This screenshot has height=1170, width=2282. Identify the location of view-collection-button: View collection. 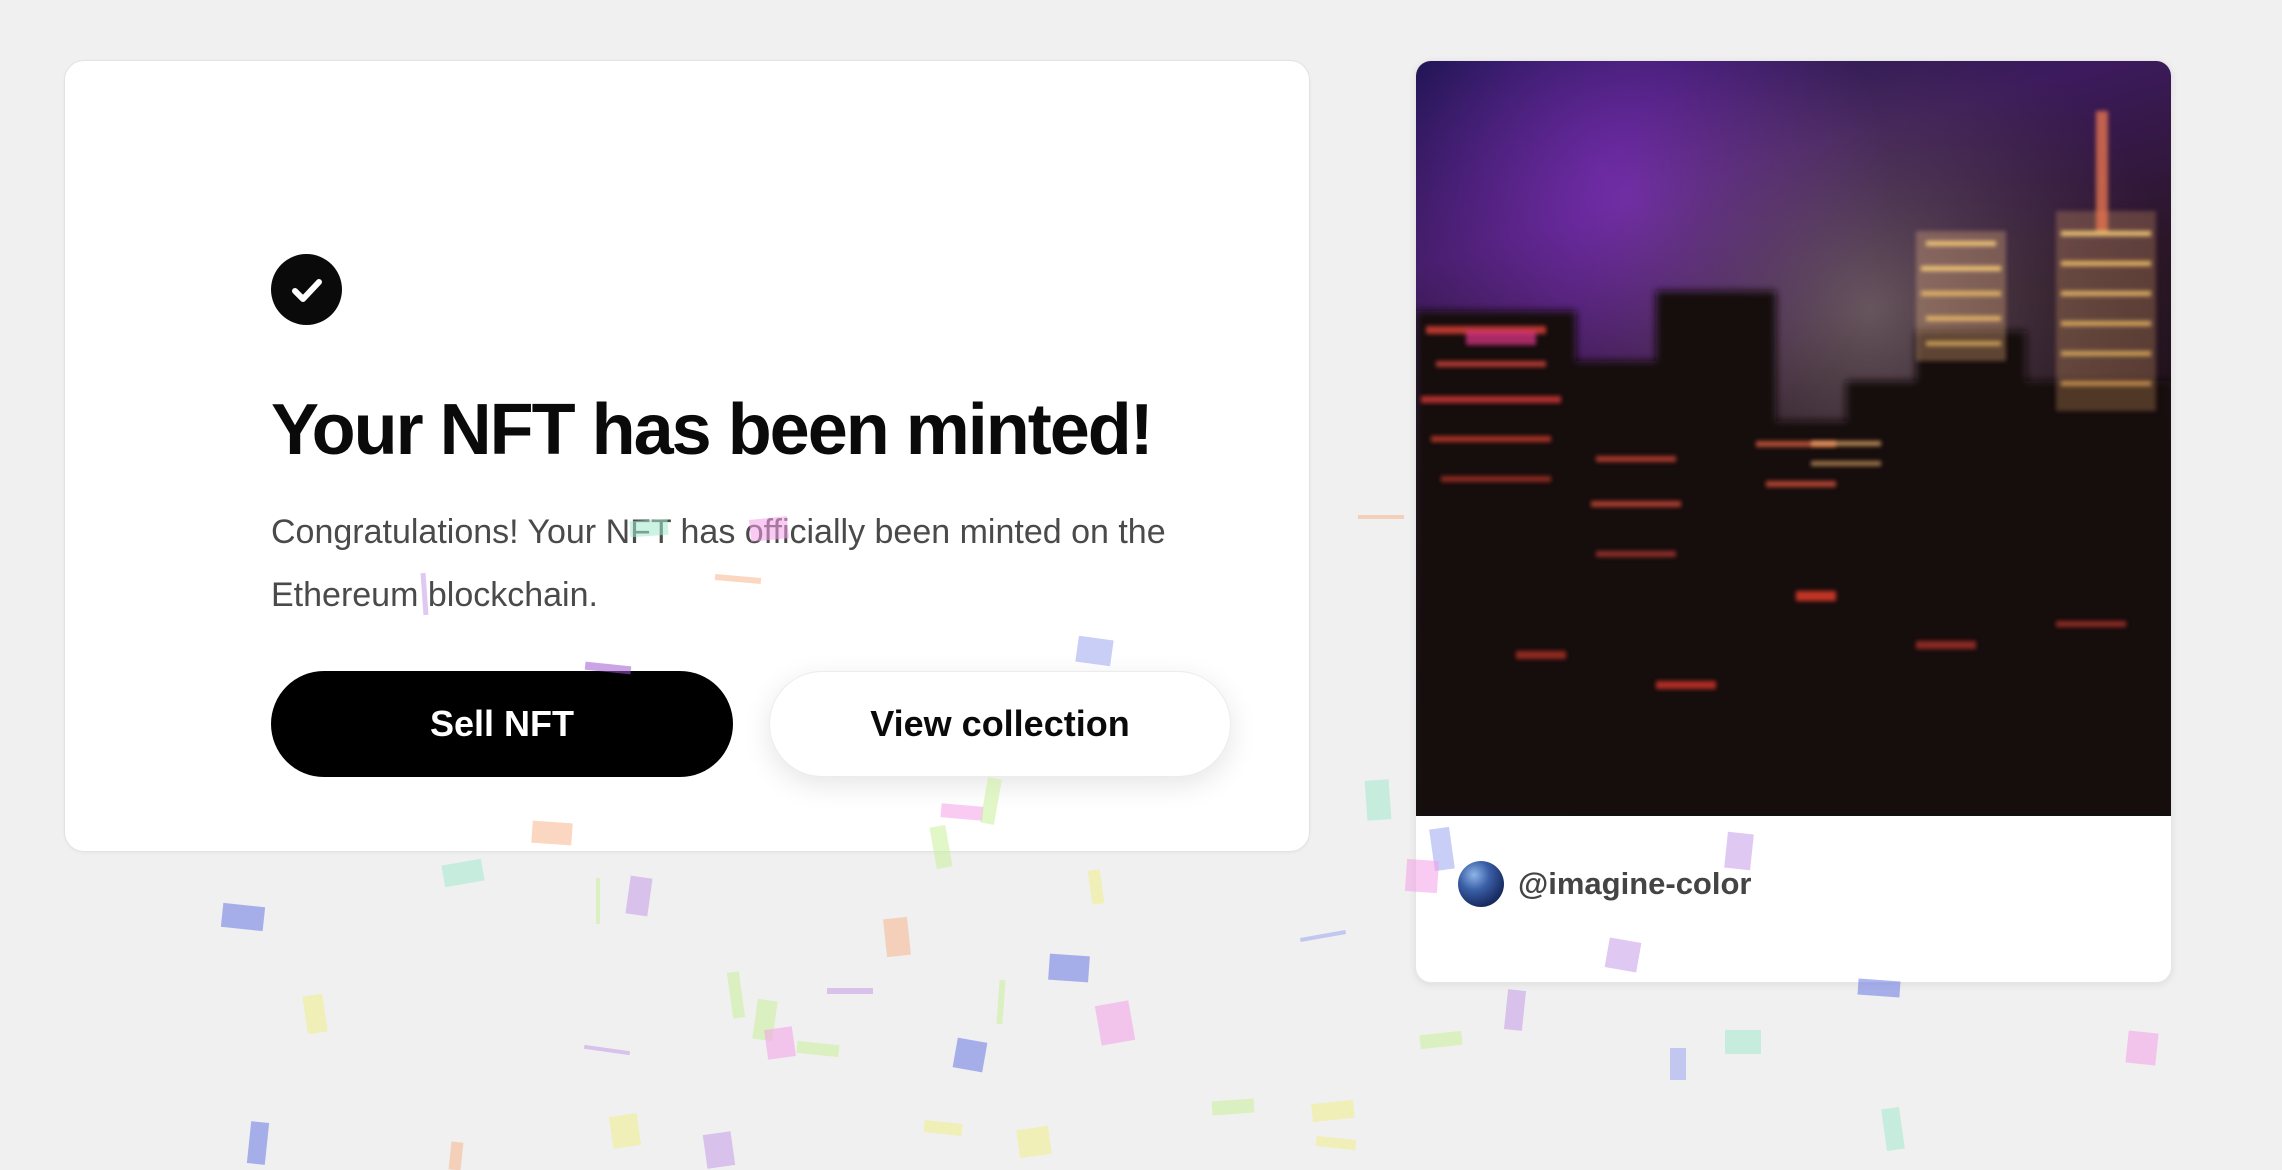
(1000, 724).